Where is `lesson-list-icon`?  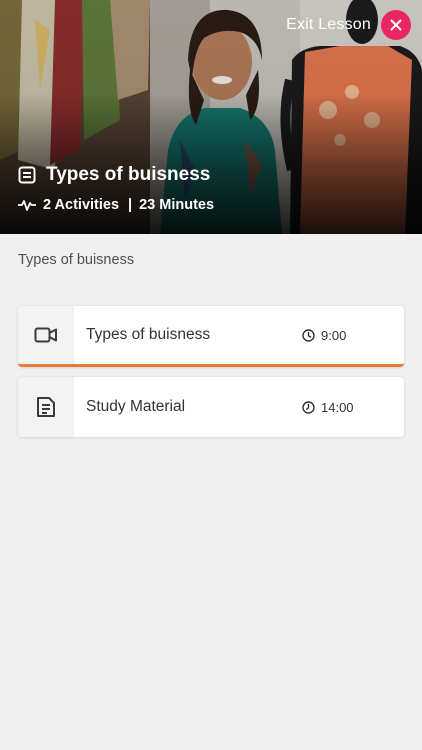
lesson-list-icon is located at coordinates (27, 175).